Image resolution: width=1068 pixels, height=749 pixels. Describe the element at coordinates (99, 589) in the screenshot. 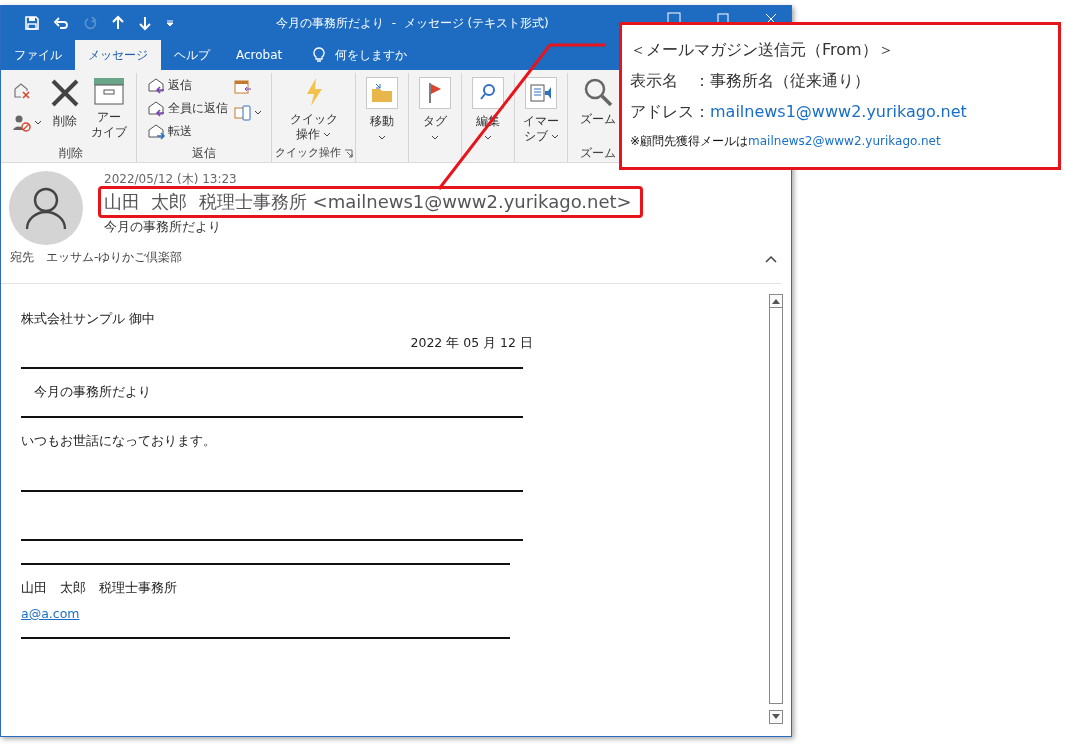

I see `body-text: 山田 太郎 税理士事務所` at that location.